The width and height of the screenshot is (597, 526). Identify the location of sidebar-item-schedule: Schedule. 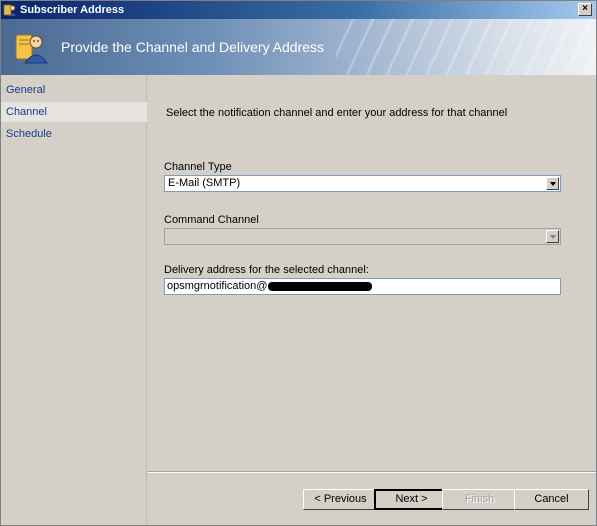
(74, 134).